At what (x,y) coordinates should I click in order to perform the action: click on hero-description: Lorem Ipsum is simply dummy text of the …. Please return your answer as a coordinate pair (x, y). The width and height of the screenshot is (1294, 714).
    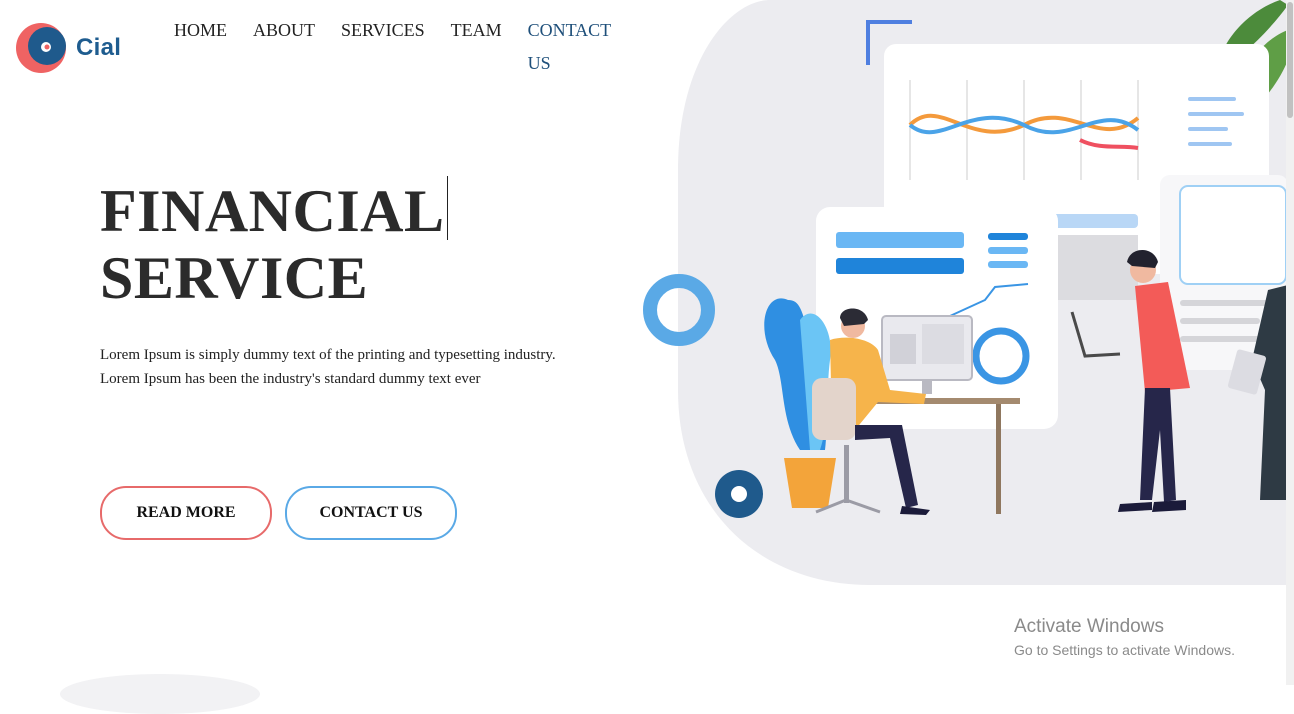
    Looking at the image, I should click on (360, 367).